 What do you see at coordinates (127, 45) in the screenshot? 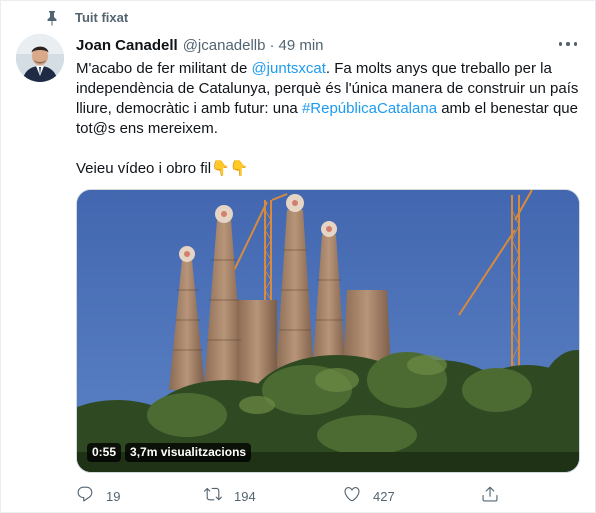
I see `author-name: Joan Canadell` at bounding box center [127, 45].